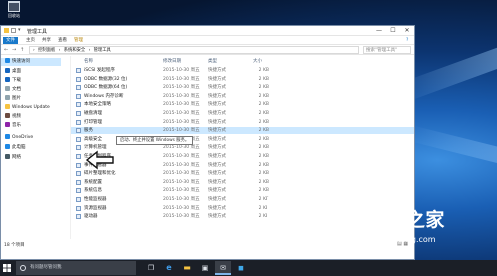  Describe the element at coordinates (78, 40) in the screenshot. I see `tab-manage: 管理` at that location.